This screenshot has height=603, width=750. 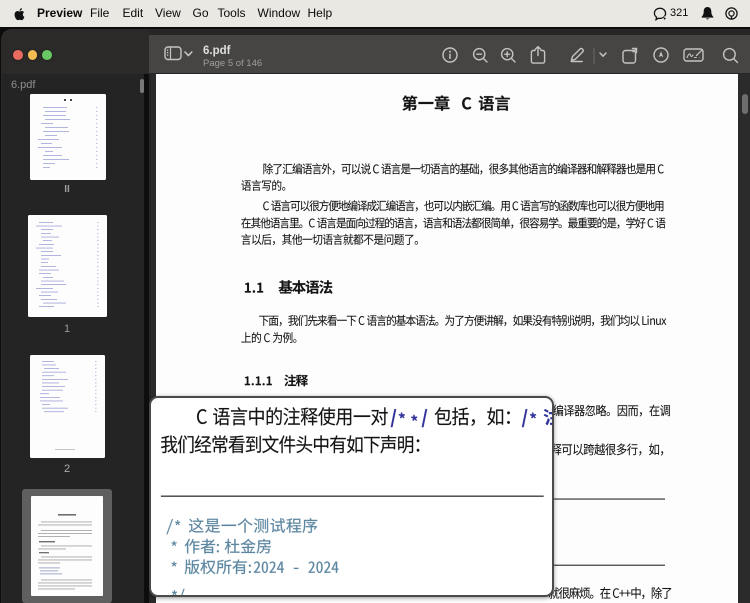 I want to click on svg-text: 6.pdf, so click(x=23, y=85).